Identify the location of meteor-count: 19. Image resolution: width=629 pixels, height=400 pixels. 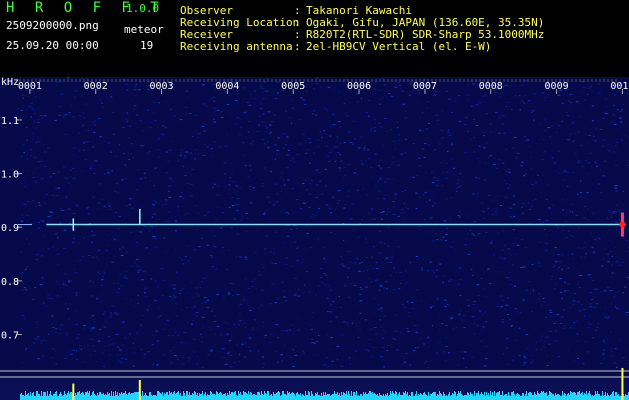
(147, 45).